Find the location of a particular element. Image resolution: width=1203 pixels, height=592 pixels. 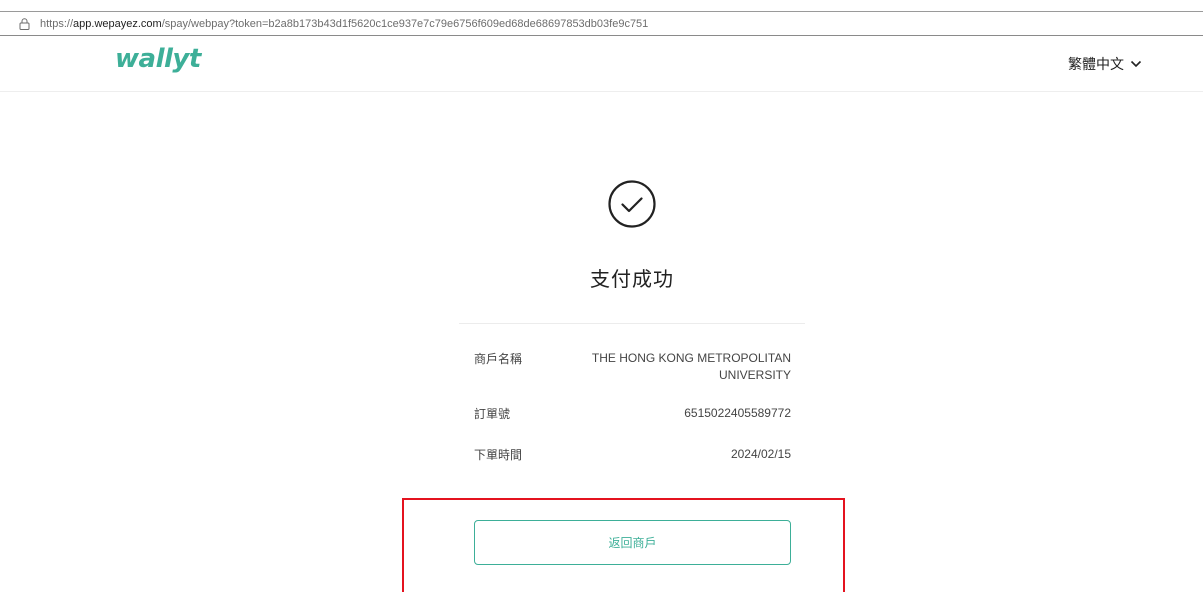

success-check-icon is located at coordinates (632, 204).